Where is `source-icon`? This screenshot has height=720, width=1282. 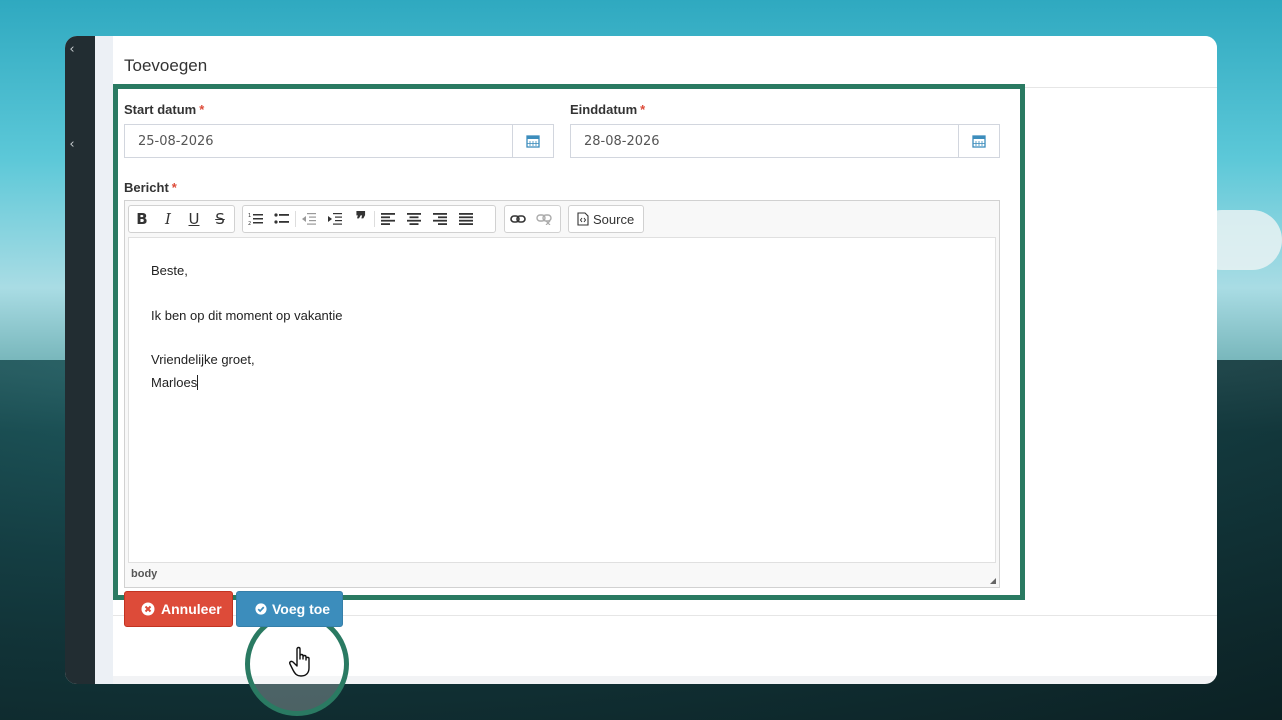
source-icon is located at coordinates (583, 219).